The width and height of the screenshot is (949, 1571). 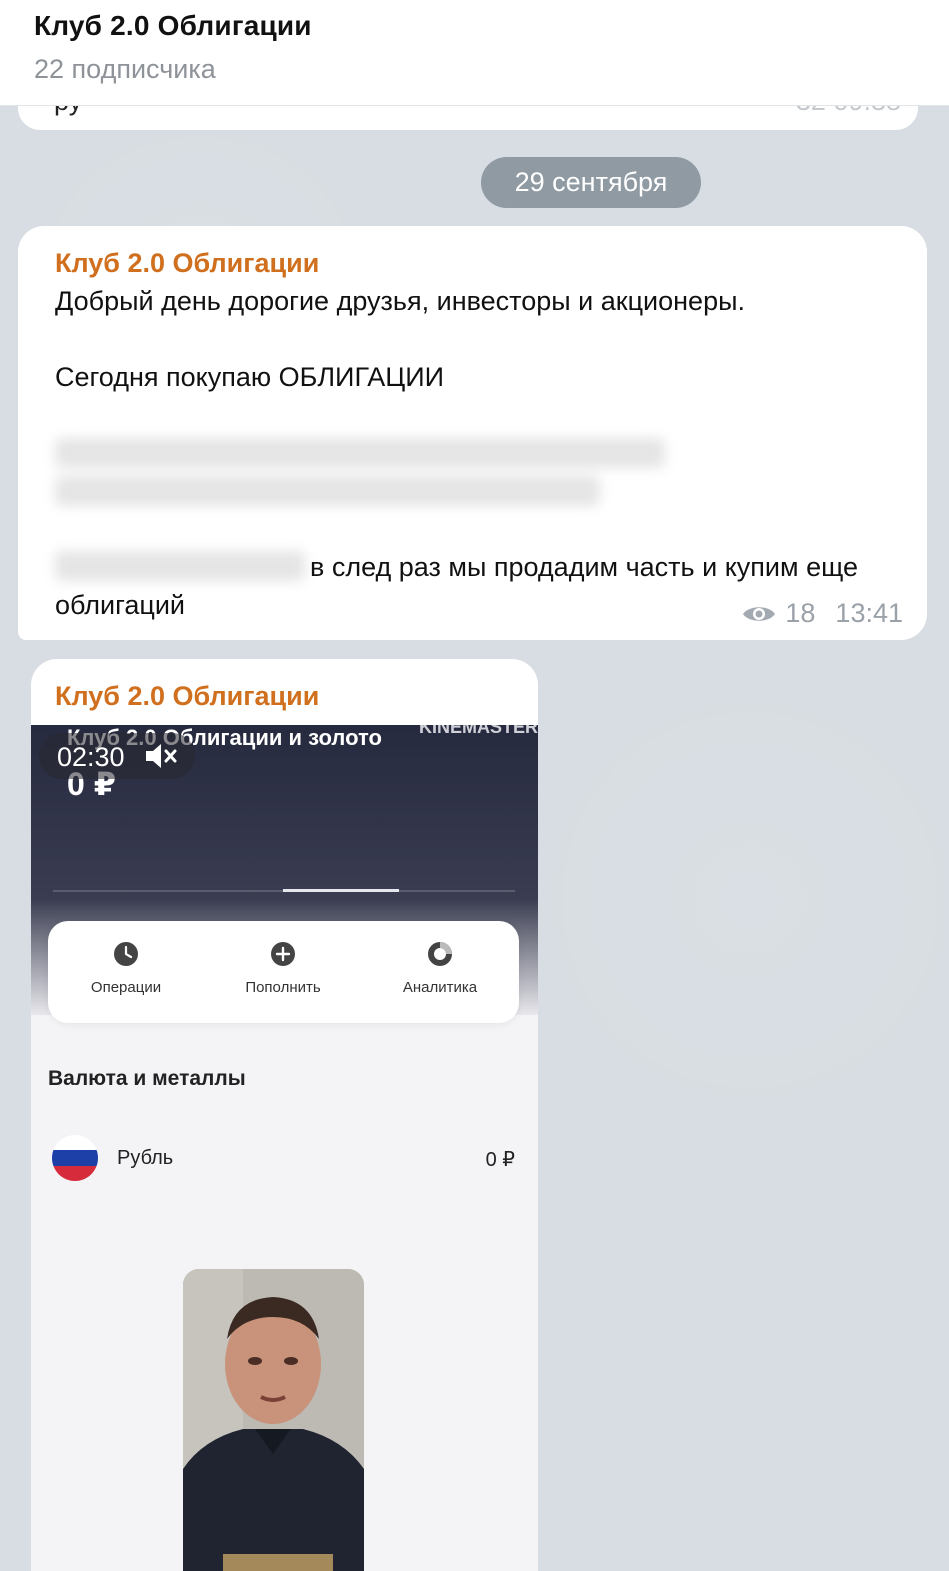 I want to click on currency-value: 0 ₽, so click(x=500, y=1160).